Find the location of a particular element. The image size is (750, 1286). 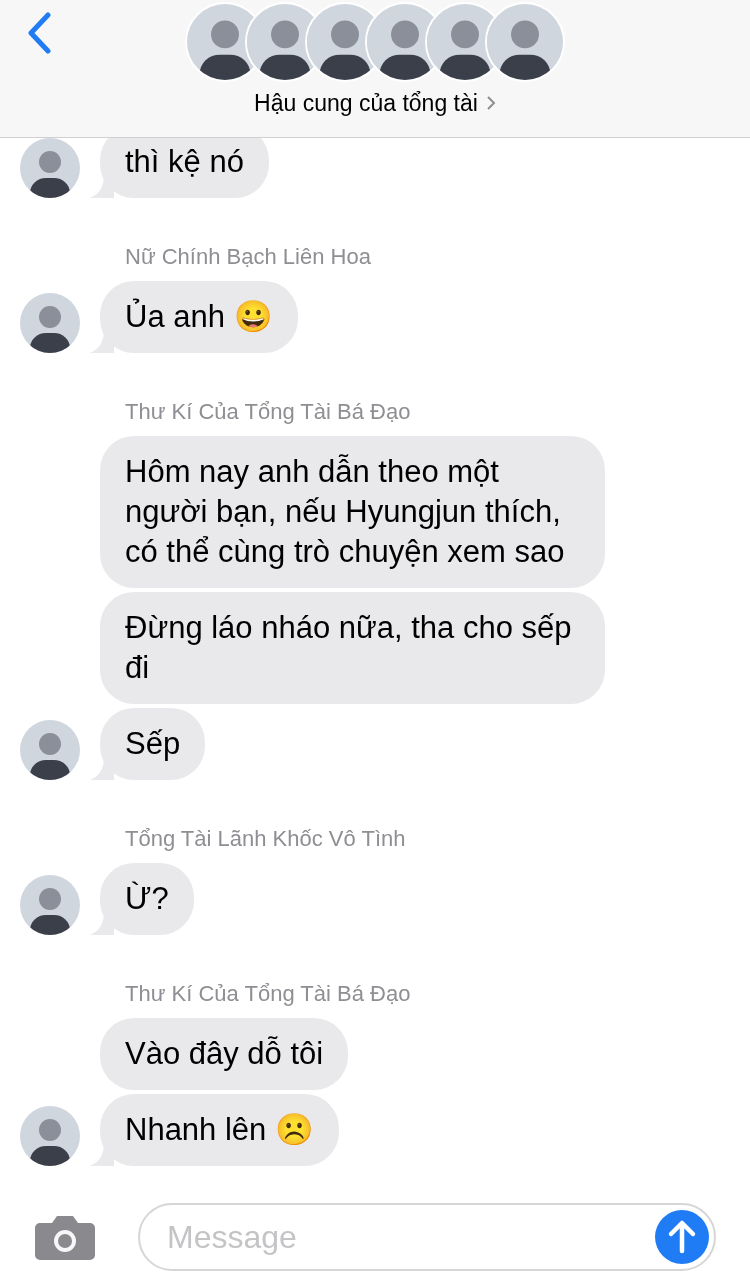

message-bubble: Vào đây dỗ tôi is located at coordinates (224, 1054).